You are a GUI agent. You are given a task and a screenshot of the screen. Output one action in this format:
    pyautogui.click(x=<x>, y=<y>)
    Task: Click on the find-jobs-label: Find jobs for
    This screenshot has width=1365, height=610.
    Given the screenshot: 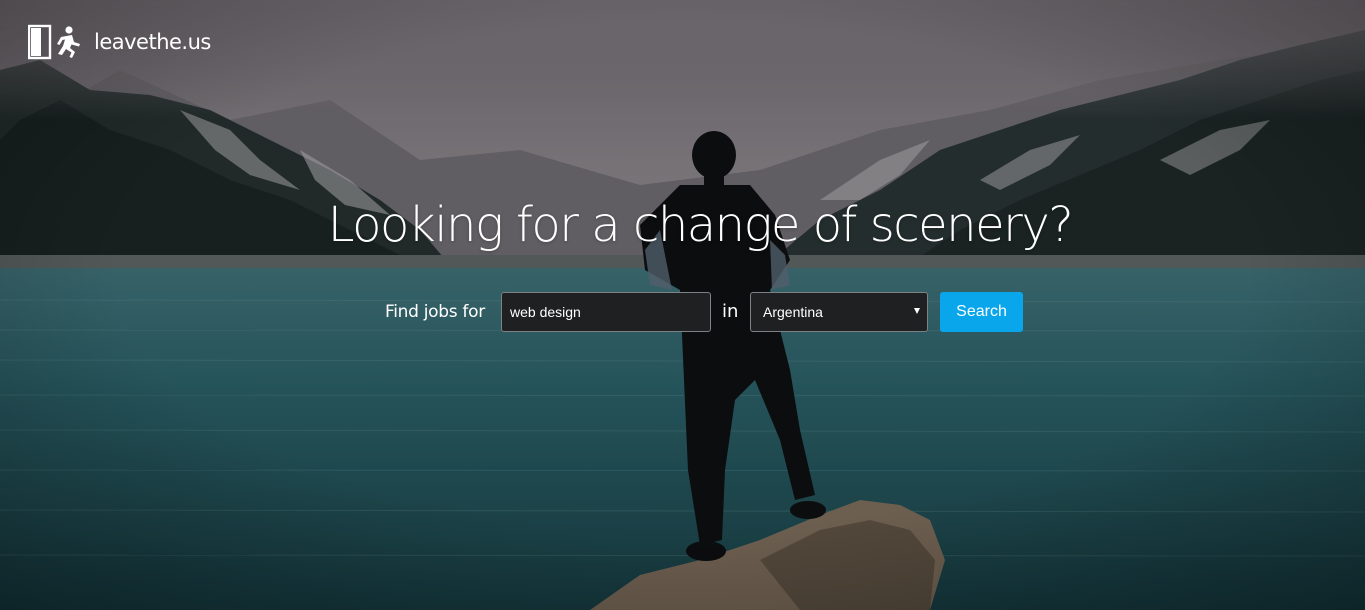 What is the action you would take?
    pyautogui.click(x=435, y=312)
    